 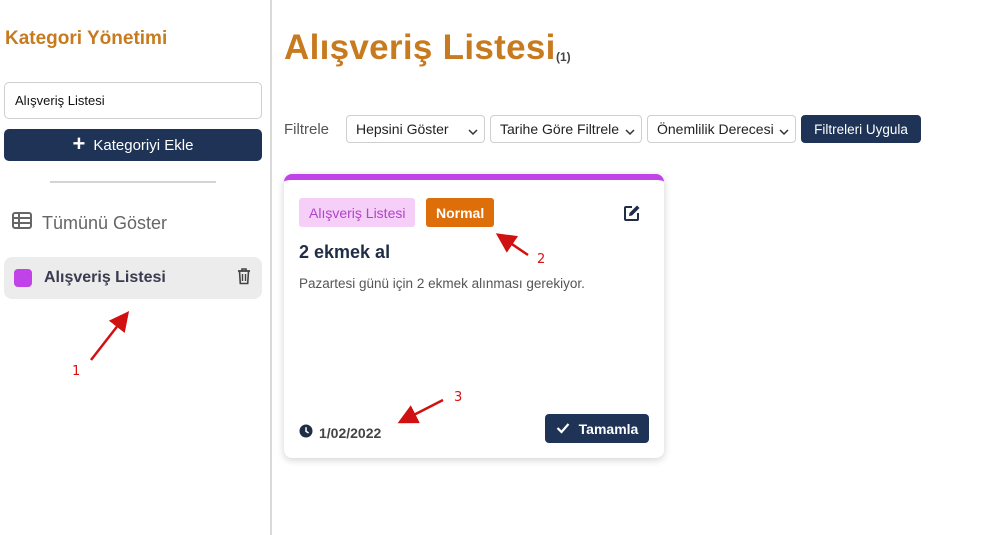 What do you see at coordinates (563, 57) in the screenshot?
I see `task-count: (1)` at bounding box center [563, 57].